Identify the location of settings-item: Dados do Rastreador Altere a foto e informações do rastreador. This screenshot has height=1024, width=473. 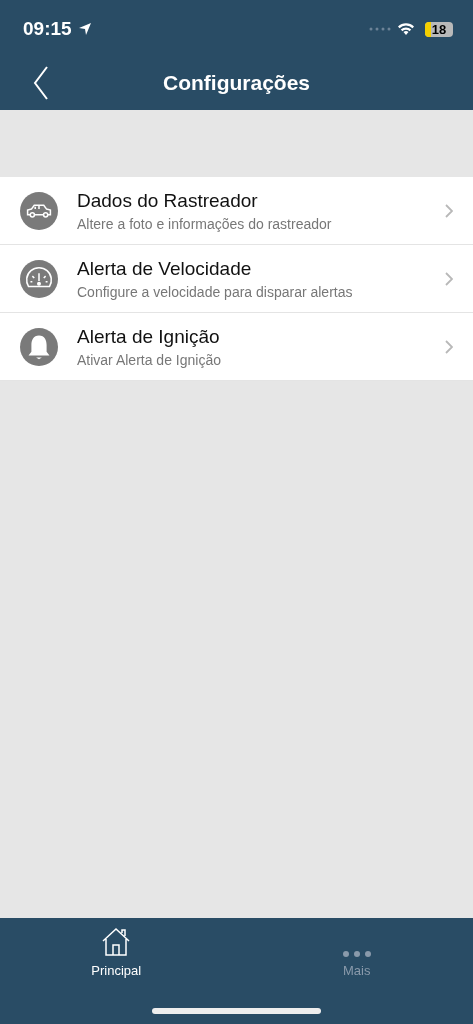
(236, 211).